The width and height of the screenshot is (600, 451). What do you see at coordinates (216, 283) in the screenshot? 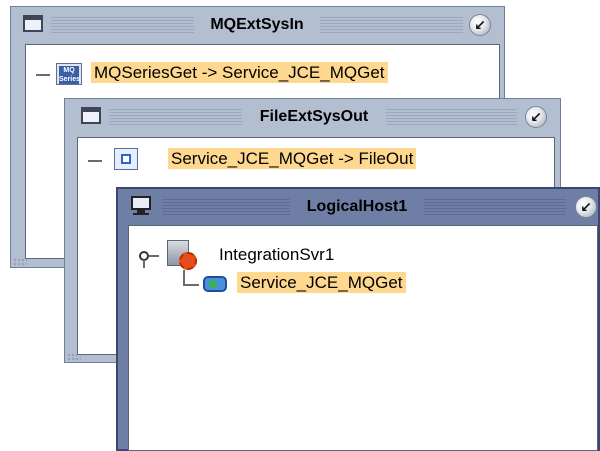
I see `service-icon` at bounding box center [216, 283].